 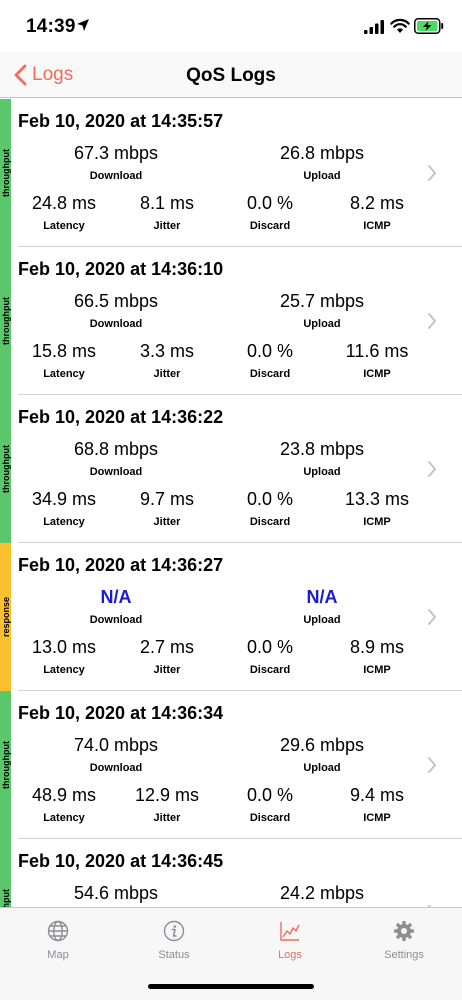 I want to click on icmp-value: 8.9 ms, so click(x=377, y=647).